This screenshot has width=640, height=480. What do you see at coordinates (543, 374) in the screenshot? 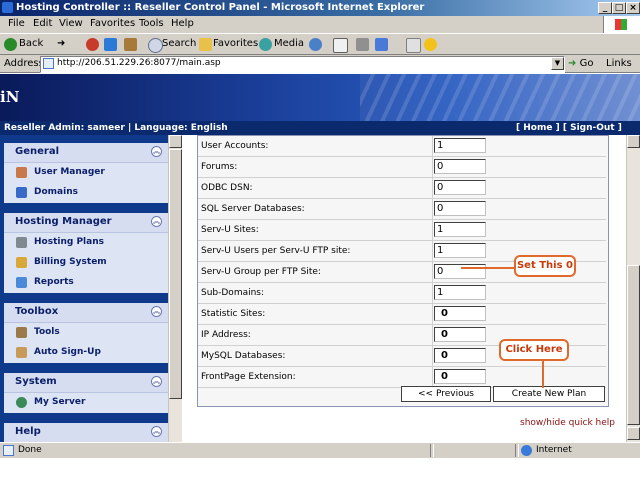
I see `callout-arrow-line` at bounding box center [543, 374].